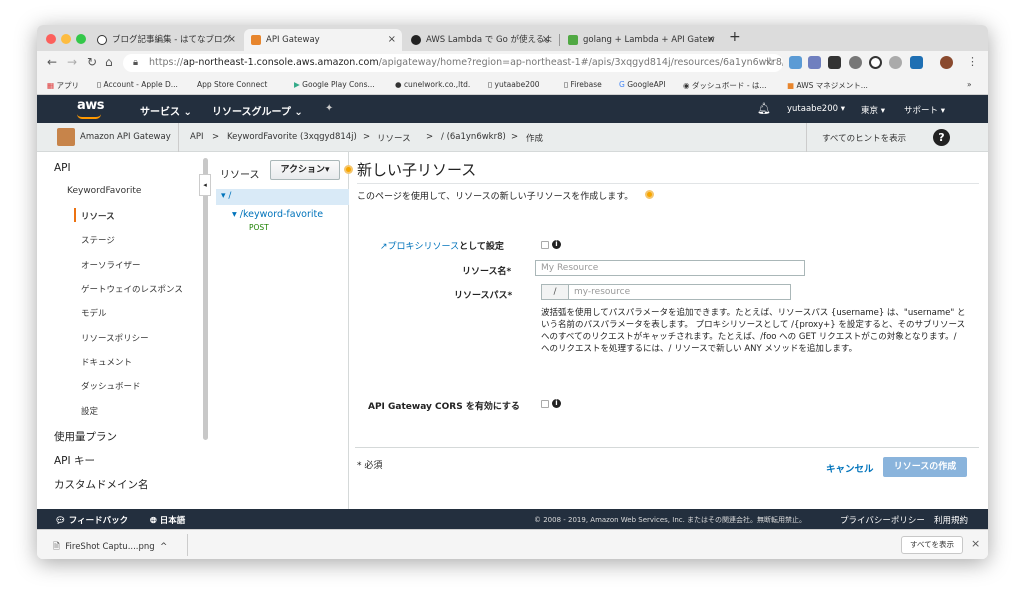  Describe the element at coordinates (873, 110) in the screenshot. I see `region-menu: 東京 ▾` at that location.